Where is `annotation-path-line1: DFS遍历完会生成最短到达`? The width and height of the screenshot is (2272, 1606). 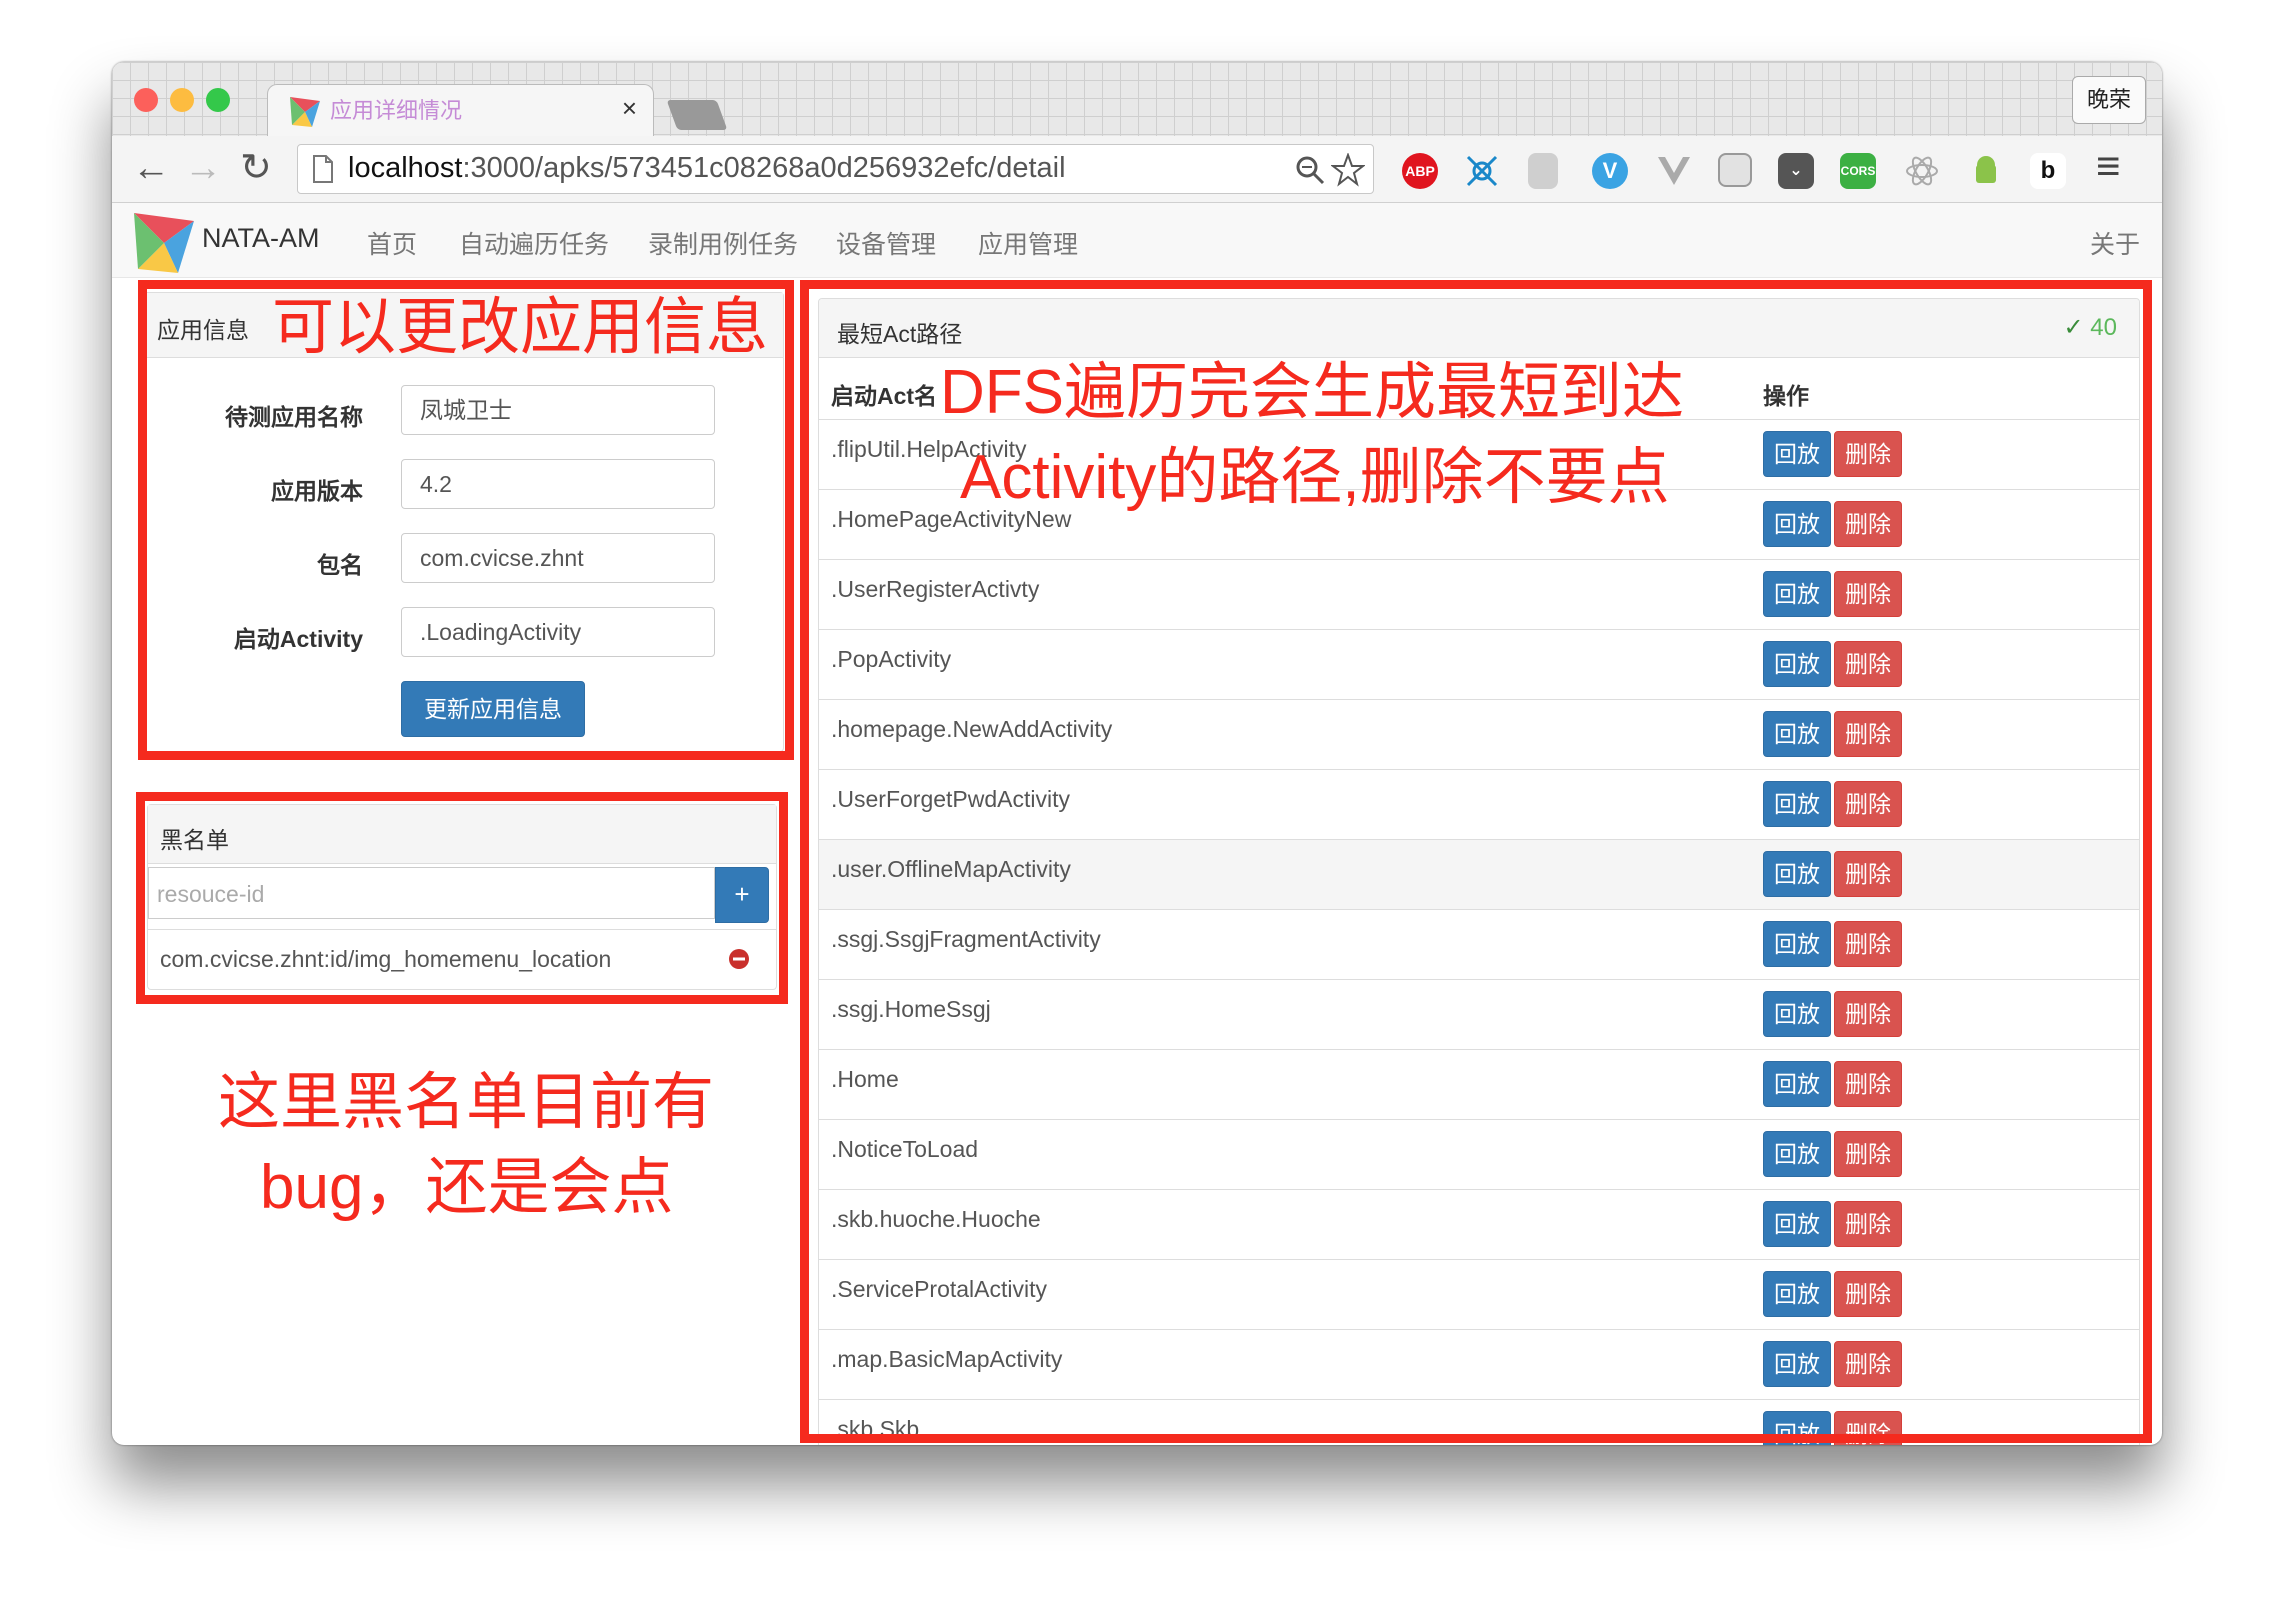 annotation-path-line1: DFS遍历完会生成最短到达 is located at coordinates (1312, 392).